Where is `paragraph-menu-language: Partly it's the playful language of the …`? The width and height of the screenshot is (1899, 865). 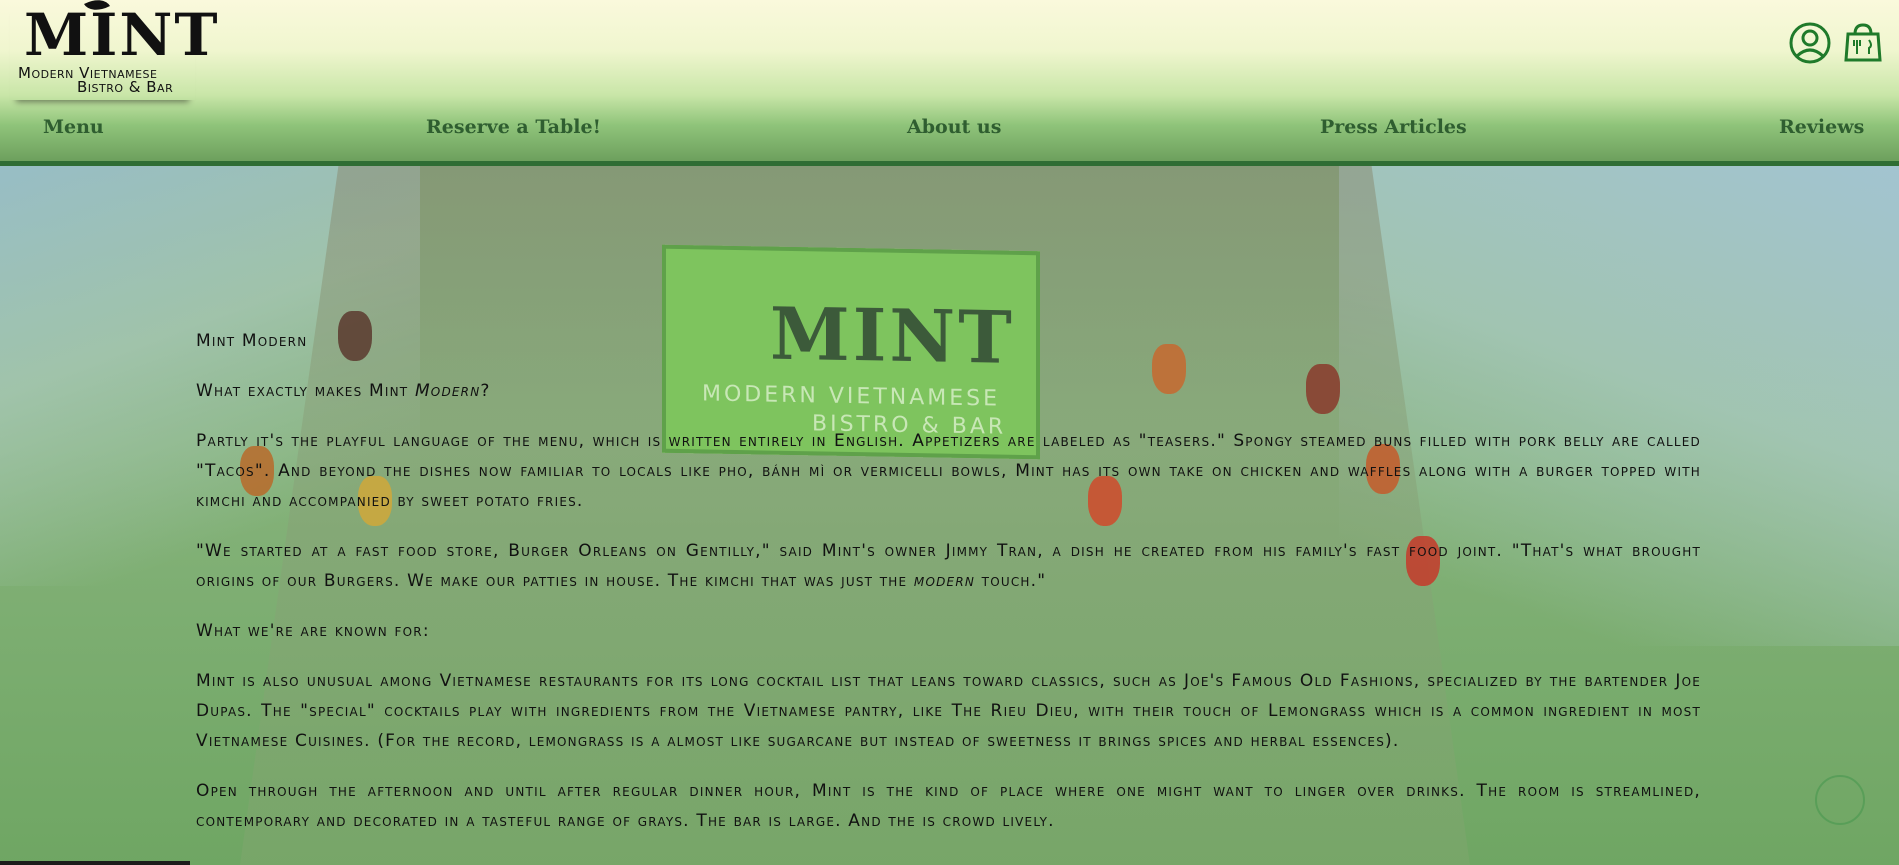
paragraph-menu-language: Partly it's the playful language of the … is located at coordinates (948, 471).